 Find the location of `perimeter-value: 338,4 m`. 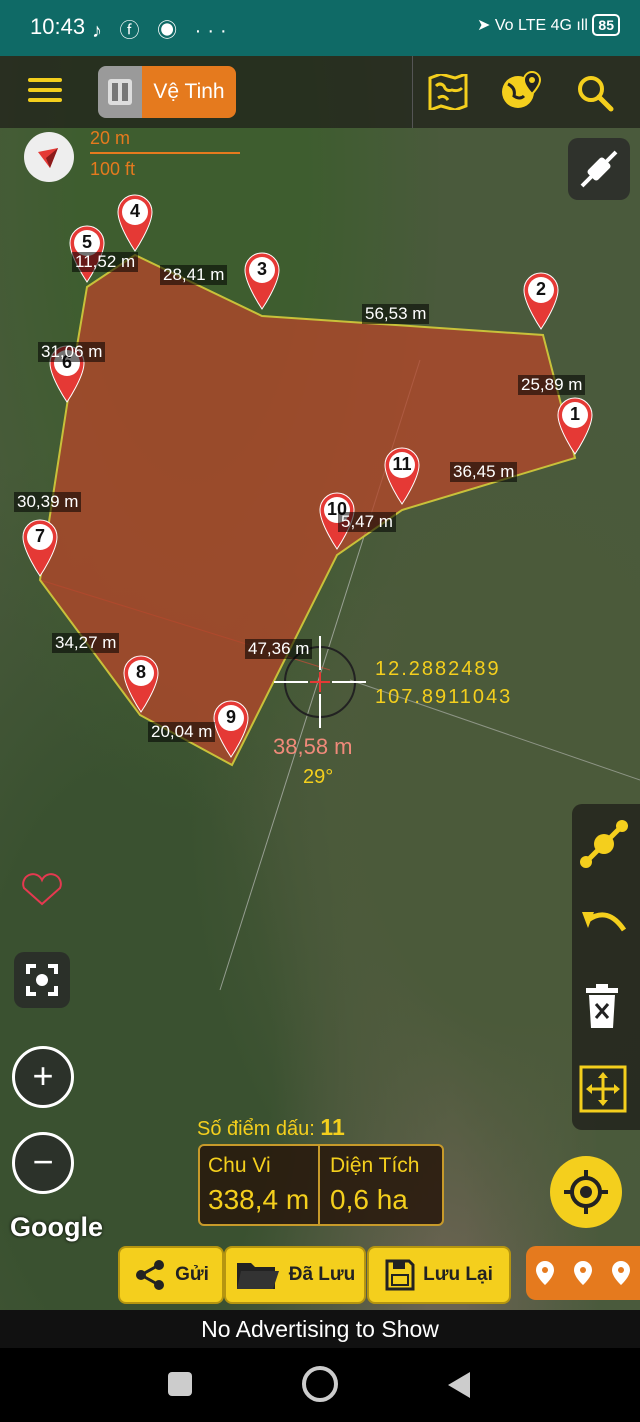

perimeter-value: 338,4 m is located at coordinates (259, 1199).